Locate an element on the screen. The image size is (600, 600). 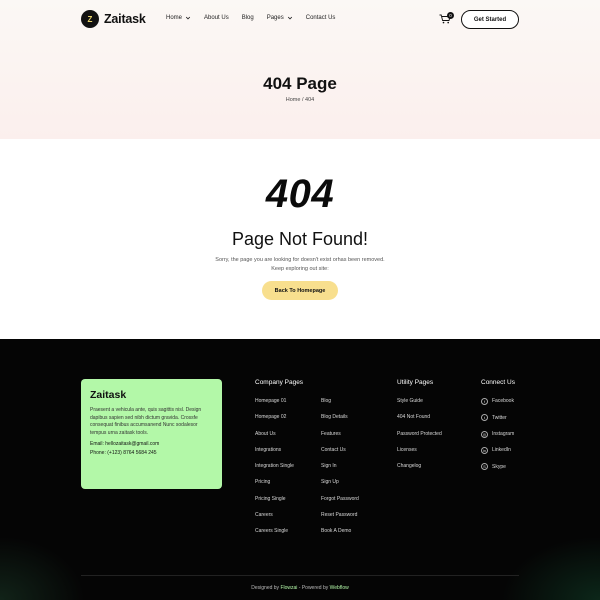
footer-link: Integrations is located at coordinates (279, 450).